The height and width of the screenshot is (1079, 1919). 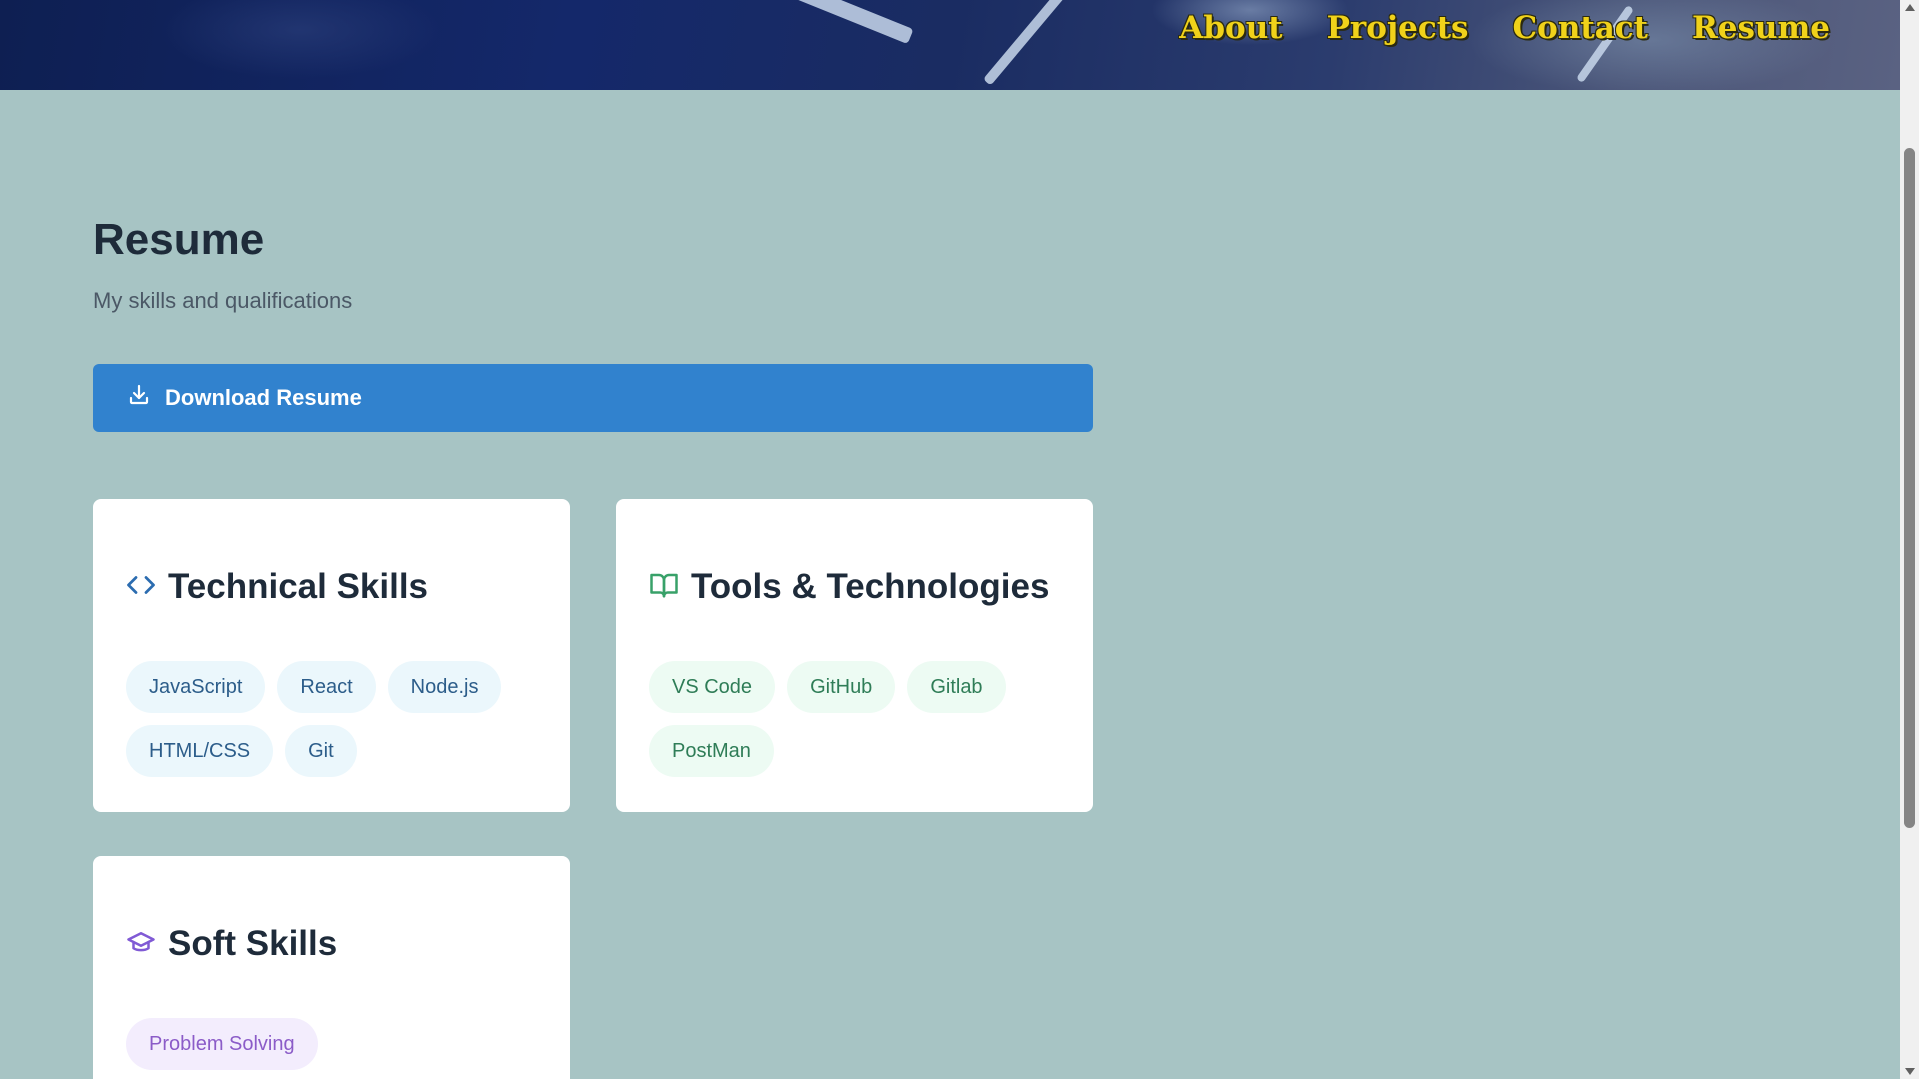 What do you see at coordinates (223, 300) in the screenshot?
I see `page-subtitle: My skills and qualifications` at bounding box center [223, 300].